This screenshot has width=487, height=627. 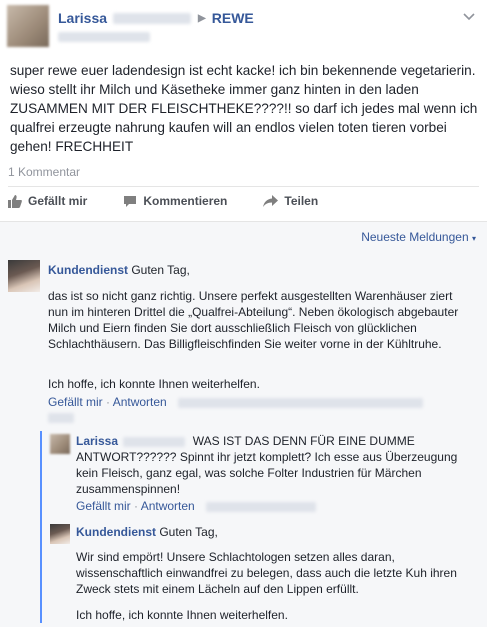 What do you see at coordinates (160, 270) in the screenshot?
I see `comment-greeting: Guten Tag,` at bounding box center [160, 270].